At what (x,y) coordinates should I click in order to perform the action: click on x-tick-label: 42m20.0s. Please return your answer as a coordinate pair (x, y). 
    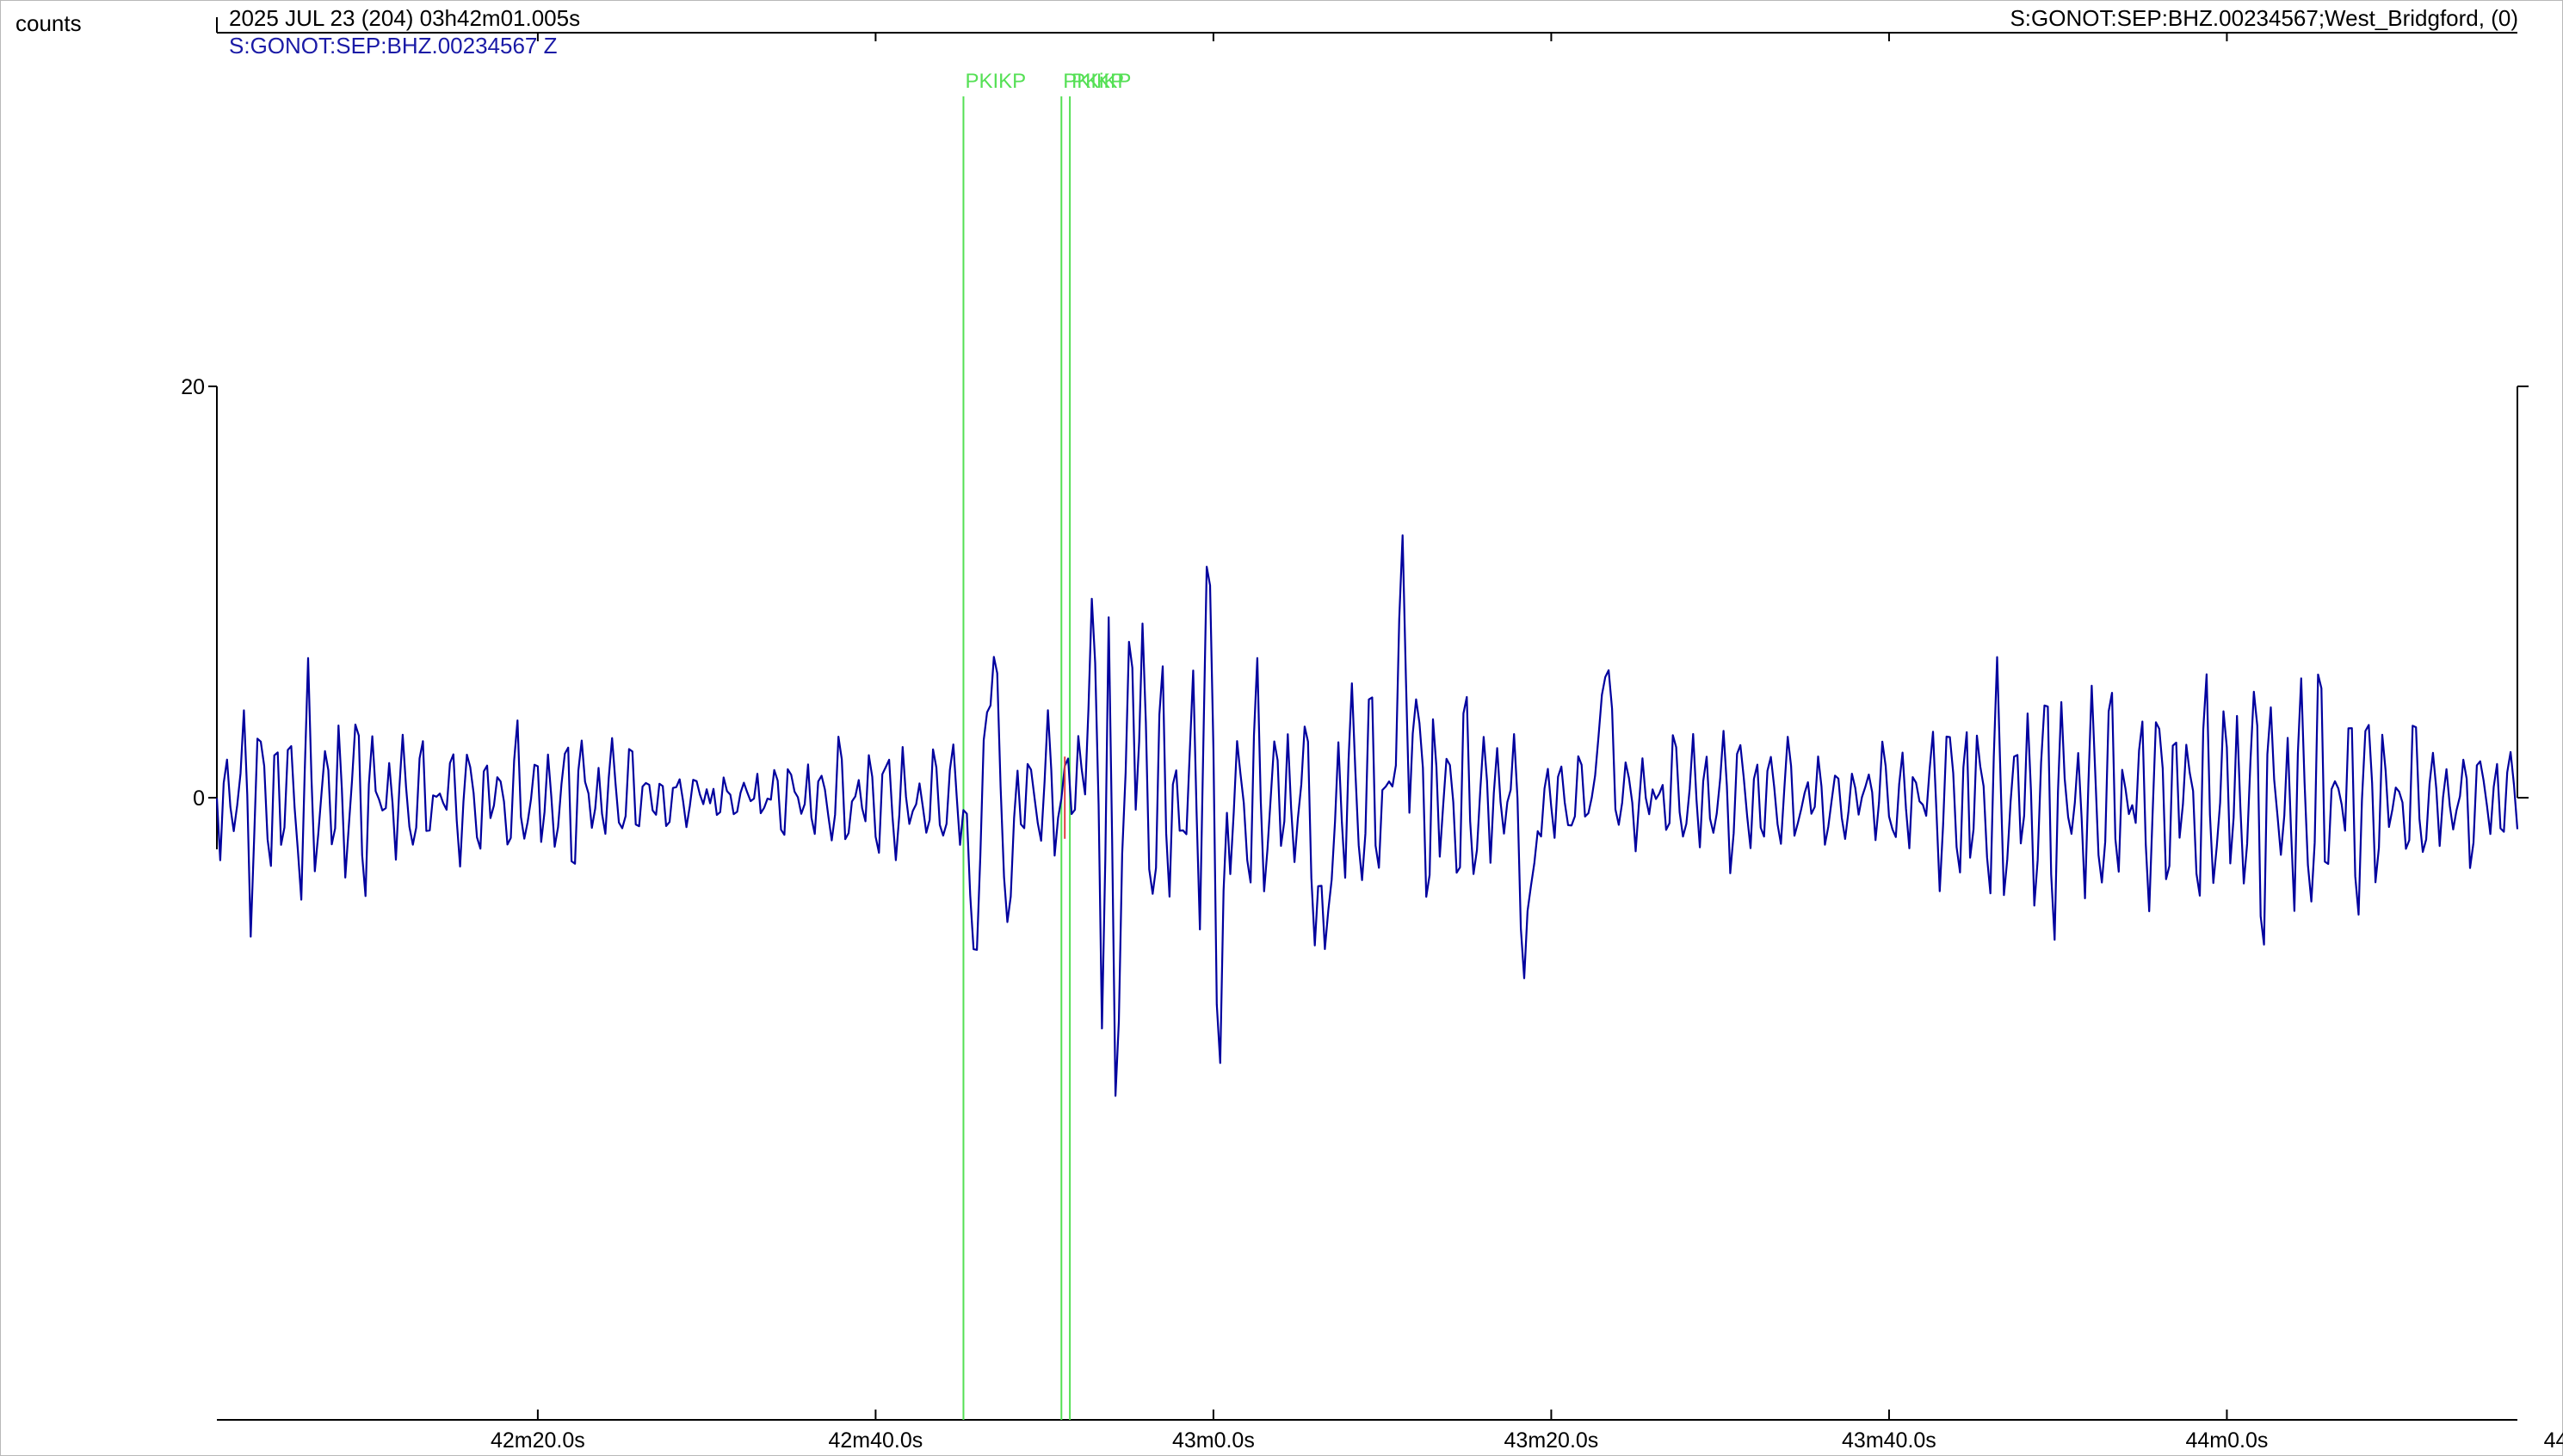
    Looking at the image, I should click on (538, 1441).